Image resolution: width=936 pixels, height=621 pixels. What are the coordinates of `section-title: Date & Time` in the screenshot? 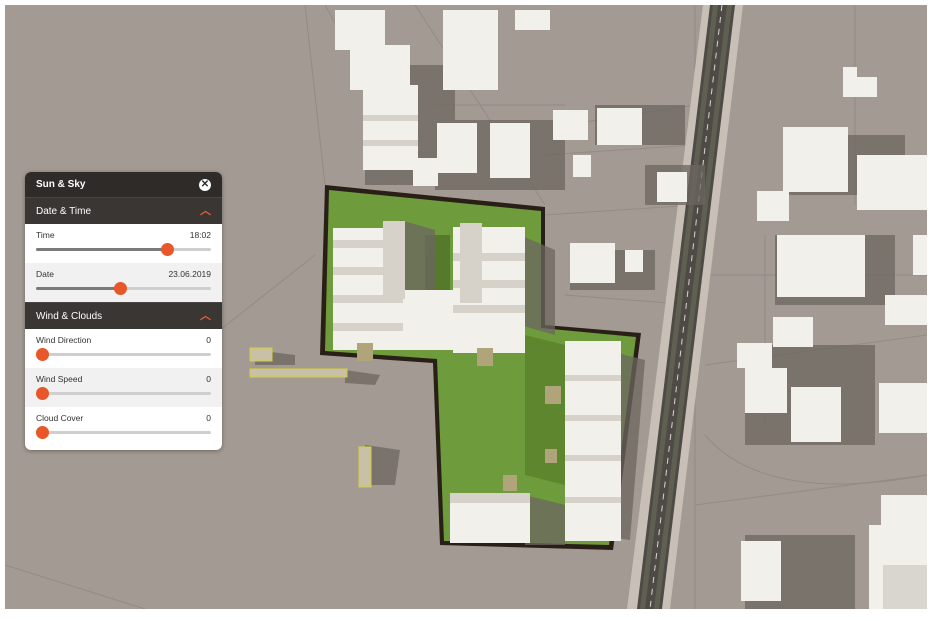 It's located at (64, 211).